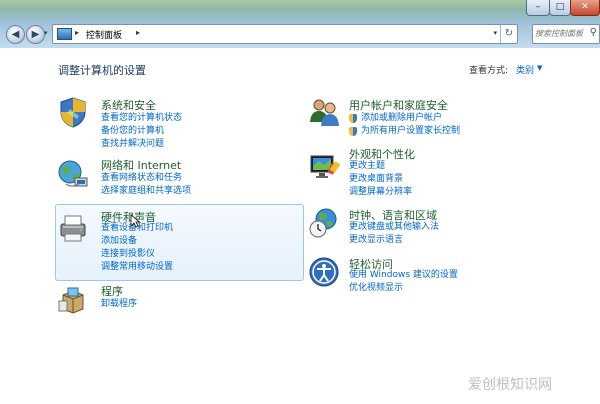 The height and width of the screenshot is (404, 600). I want to click on address-dropdown-icon: ▾, so click(495, 33).